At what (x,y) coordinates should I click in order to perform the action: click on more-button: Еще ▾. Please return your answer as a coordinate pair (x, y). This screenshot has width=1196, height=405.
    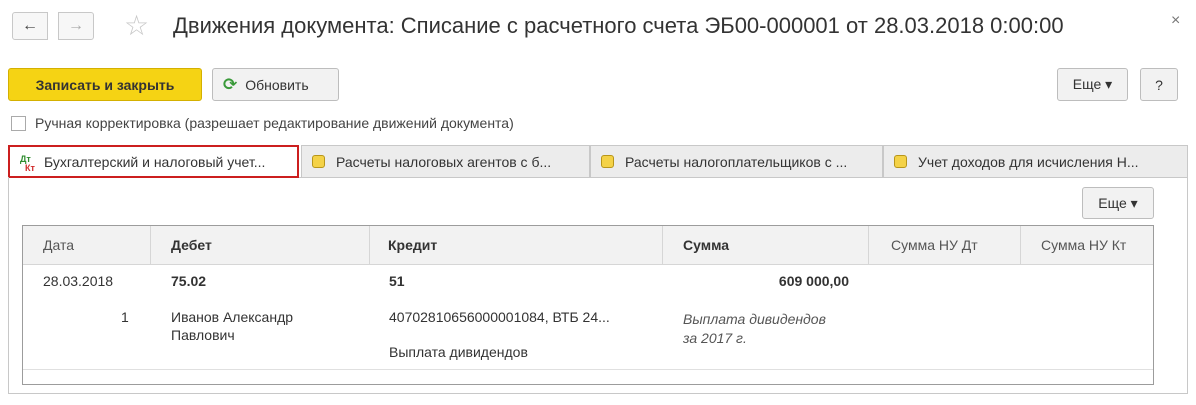
    Looking at the image, I should click on (1092, 84).